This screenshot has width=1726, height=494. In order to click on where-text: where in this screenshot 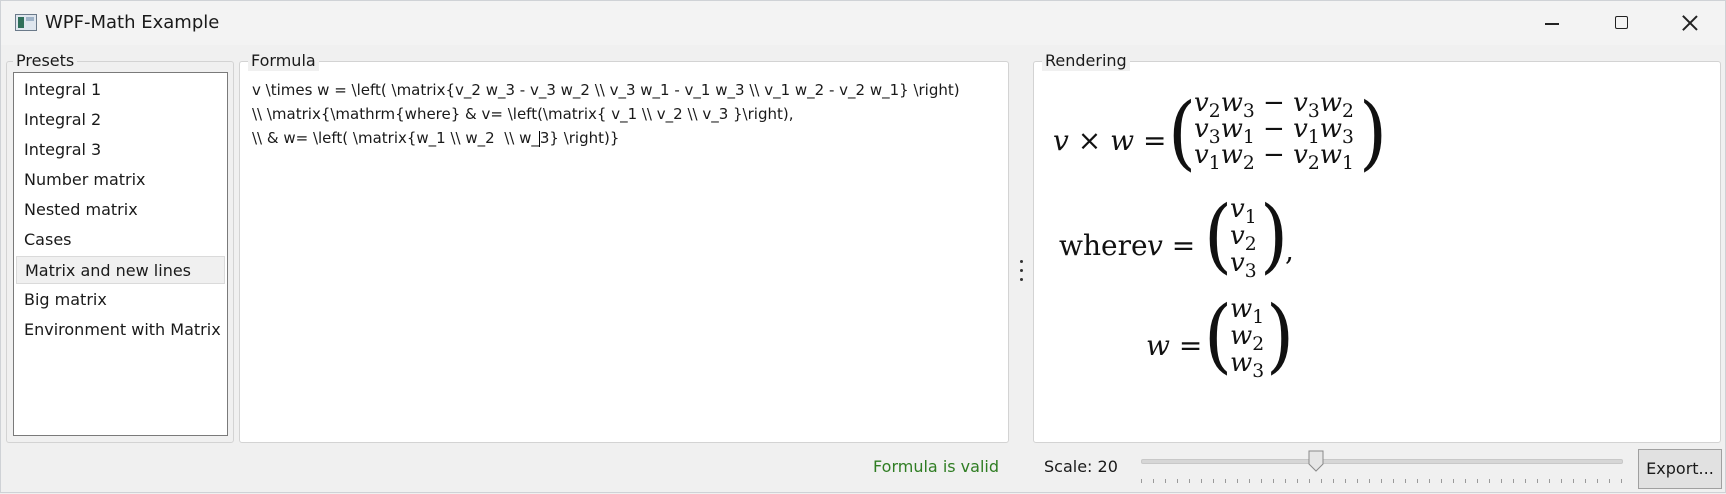, I will do `click(1103, 245)`.